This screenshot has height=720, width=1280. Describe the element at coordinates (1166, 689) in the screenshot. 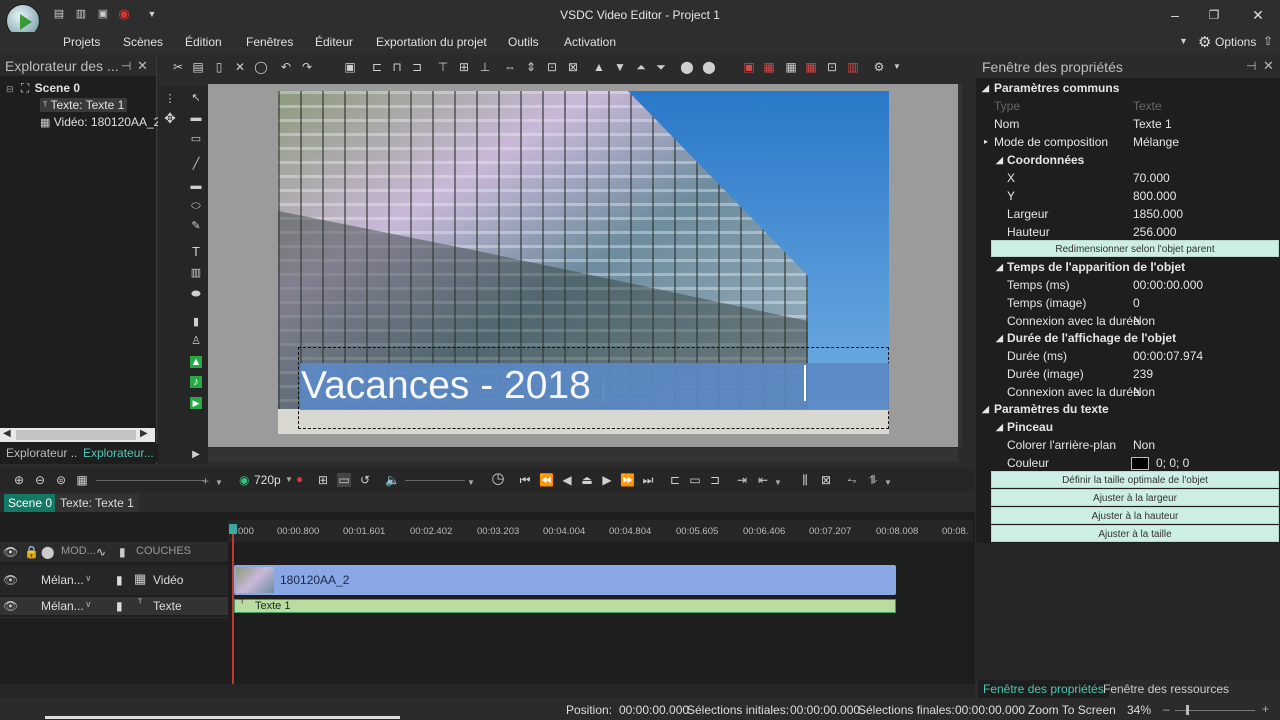

I see `tab-resources: Fenêtre des ressources` at that location.